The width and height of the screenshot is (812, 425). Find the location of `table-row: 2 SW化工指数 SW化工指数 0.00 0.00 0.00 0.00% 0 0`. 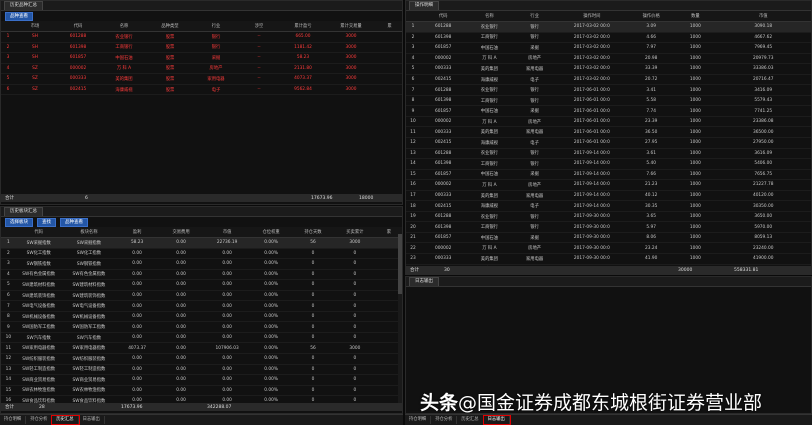

table-row: 2 SW化工指数 SW化工指数 0.00 0.00 0.00 0.00% 0 0 is located at coordinates (201, 254).